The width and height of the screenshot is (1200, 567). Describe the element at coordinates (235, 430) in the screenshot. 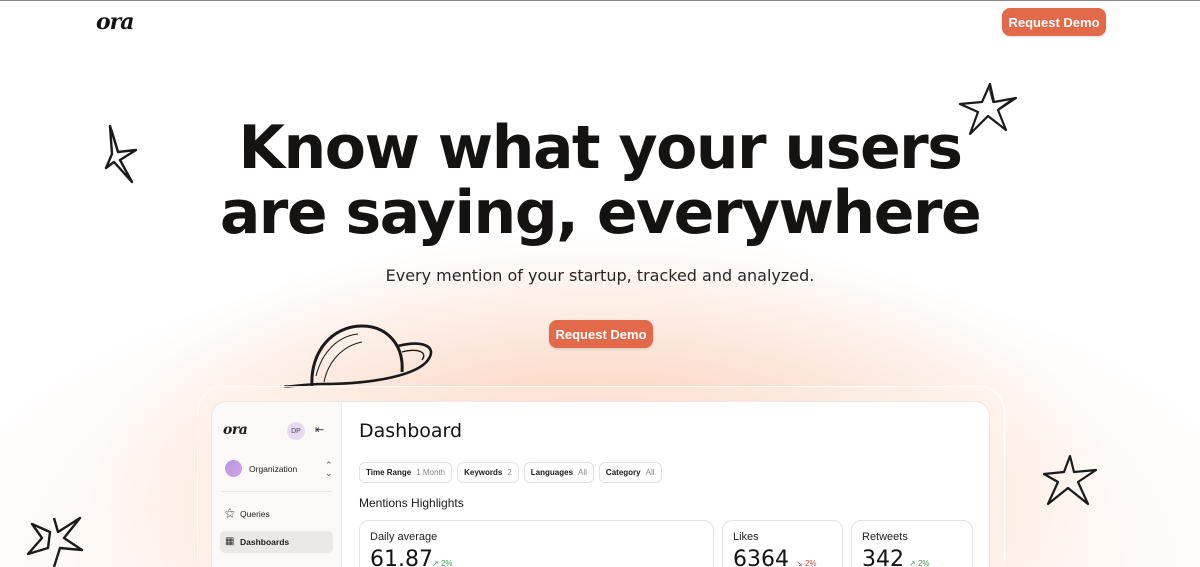

I see `sidebar-logo: ora` at that location.